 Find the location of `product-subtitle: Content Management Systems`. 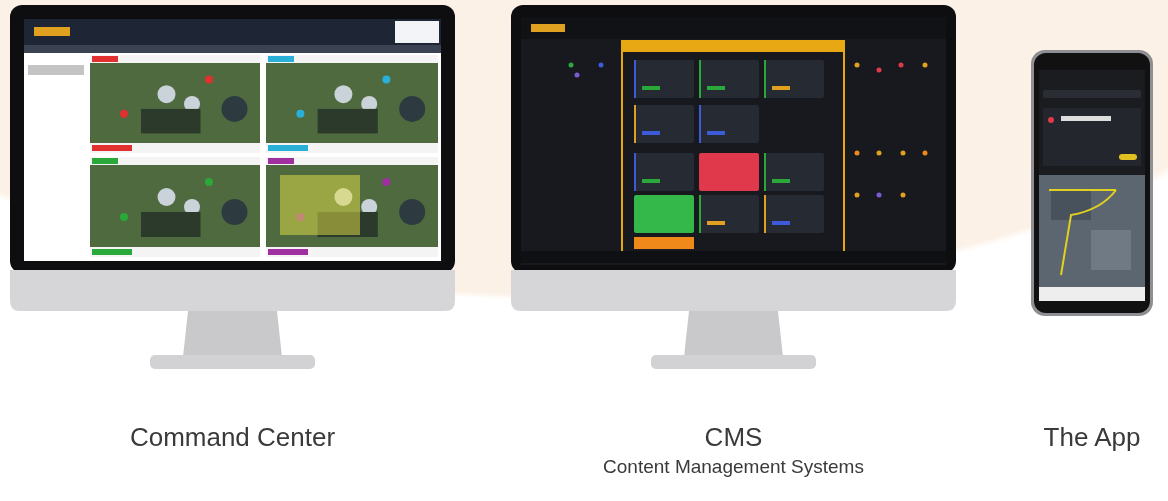

product-subtitle: Content Management Systems is located at coordinates (733, 467).